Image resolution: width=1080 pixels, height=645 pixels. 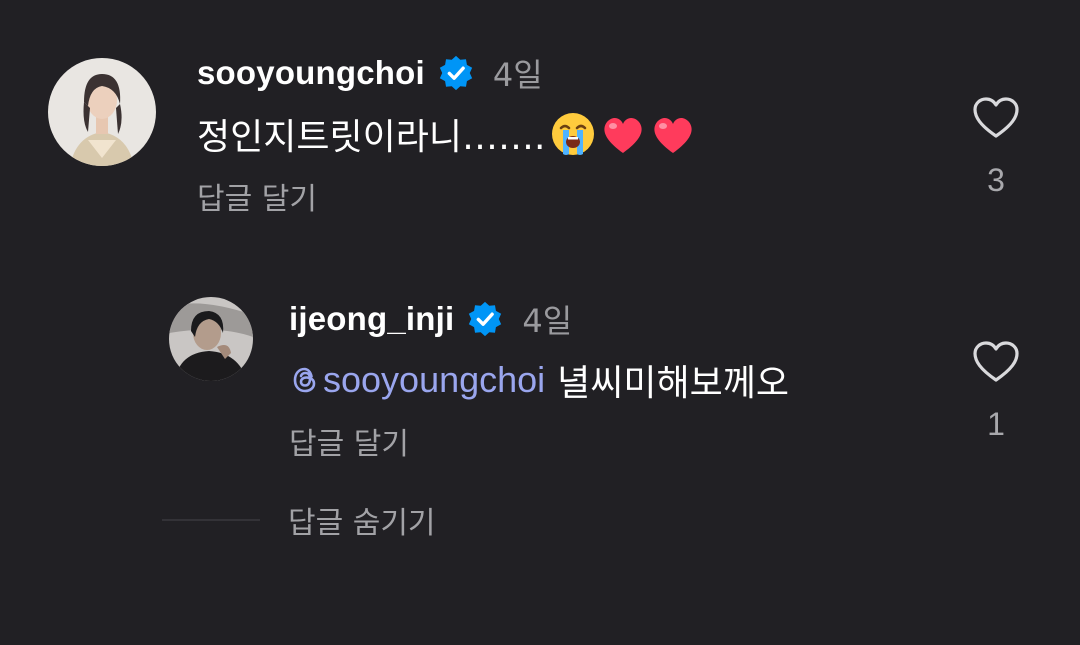 I want to click on comment-text: 녈씨미해보께오, so click(x=673, y=383).